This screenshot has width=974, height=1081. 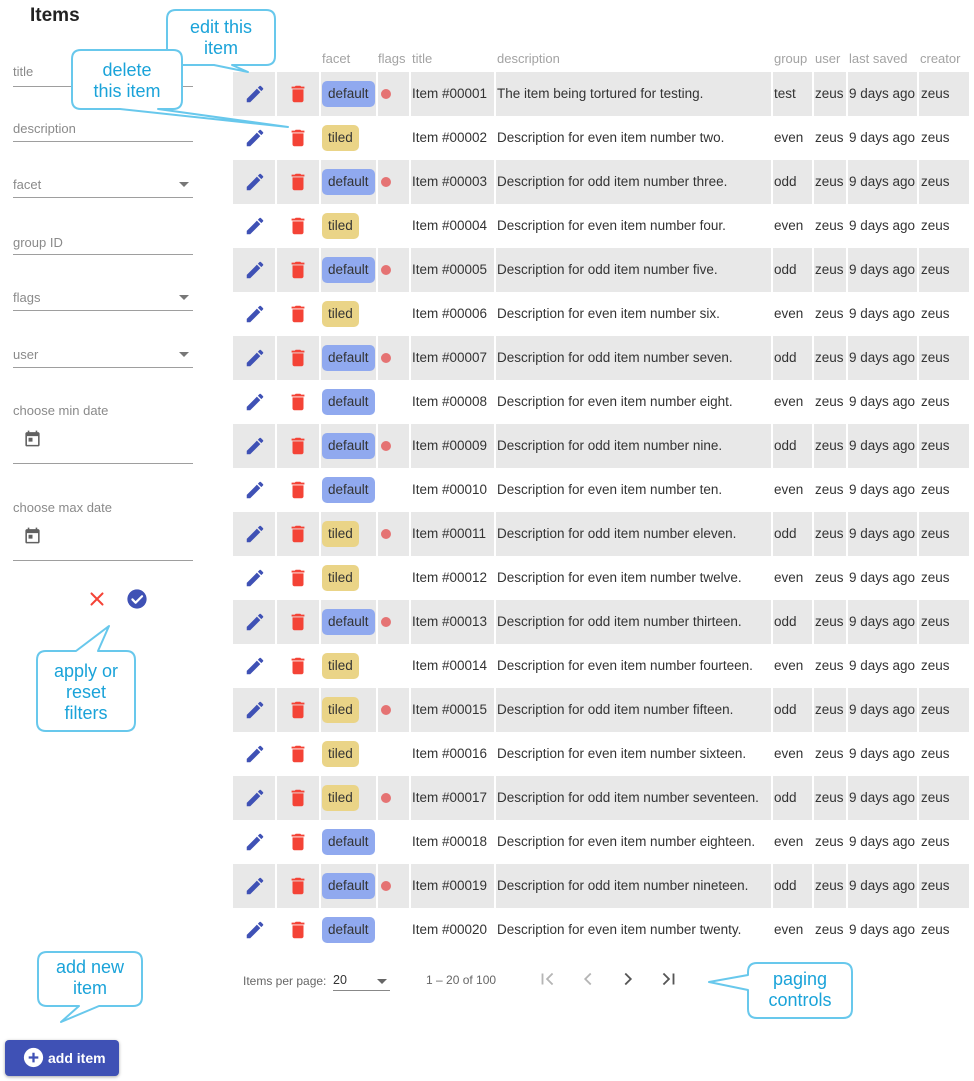 What do you see at coordinates (878, 58) in the screenshot?
I see `last-saved-column-header: last saved` at bounding box center [878, 58].